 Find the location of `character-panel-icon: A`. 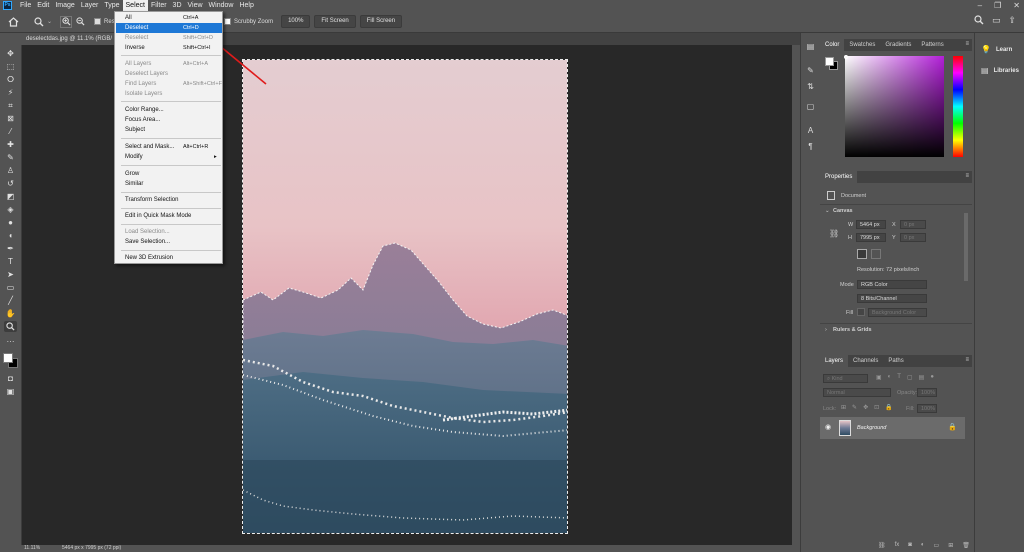

character-panel-icon: A is located at coordinates (810, 130).